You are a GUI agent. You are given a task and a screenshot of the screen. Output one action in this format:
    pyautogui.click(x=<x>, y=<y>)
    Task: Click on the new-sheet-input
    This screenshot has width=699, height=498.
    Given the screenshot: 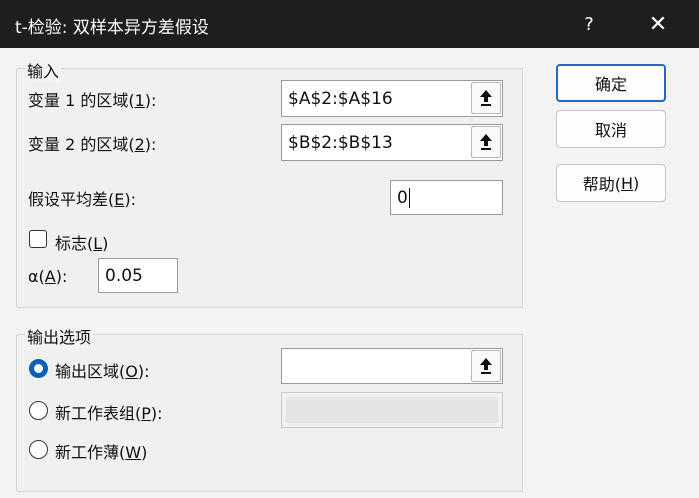 What is the action you would take?
    pyautogui.click(x=392, y=410)
    